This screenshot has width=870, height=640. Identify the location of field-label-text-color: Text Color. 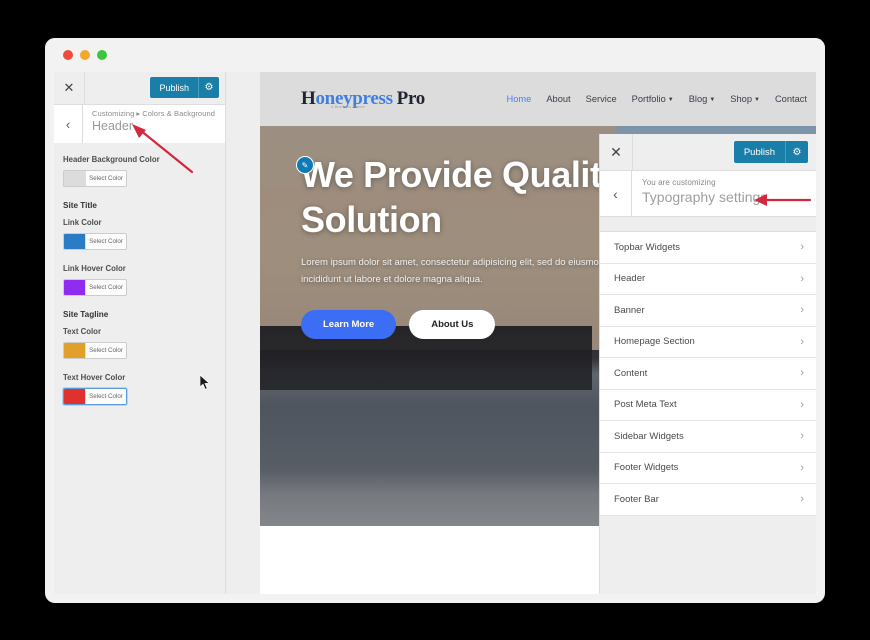
(82, 331).